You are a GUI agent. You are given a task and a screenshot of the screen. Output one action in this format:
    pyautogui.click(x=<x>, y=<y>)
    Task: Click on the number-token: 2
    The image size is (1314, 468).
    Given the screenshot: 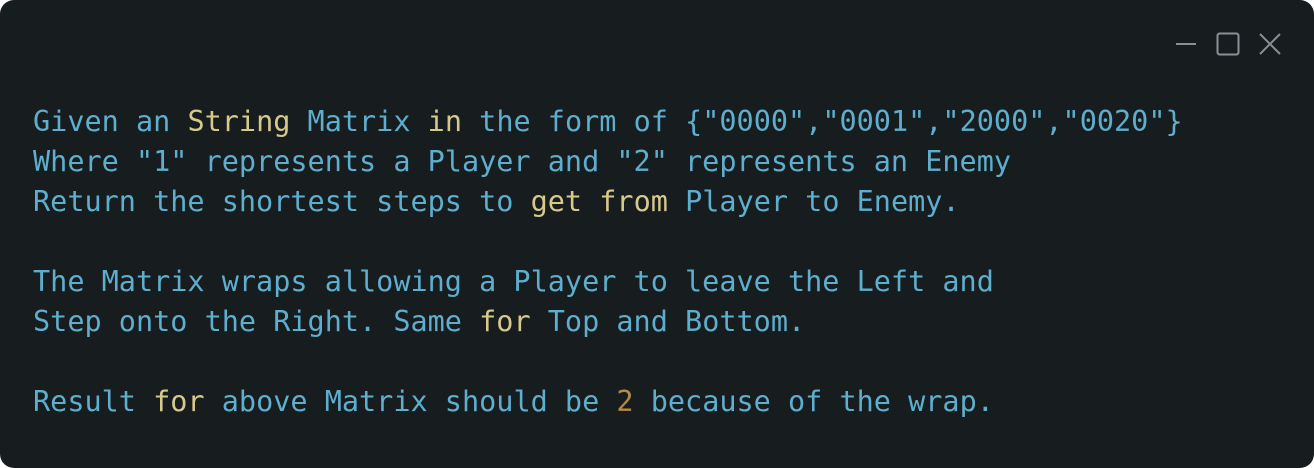 What is the action you would take?
    pyautogui.click(x=625, y=401)
    